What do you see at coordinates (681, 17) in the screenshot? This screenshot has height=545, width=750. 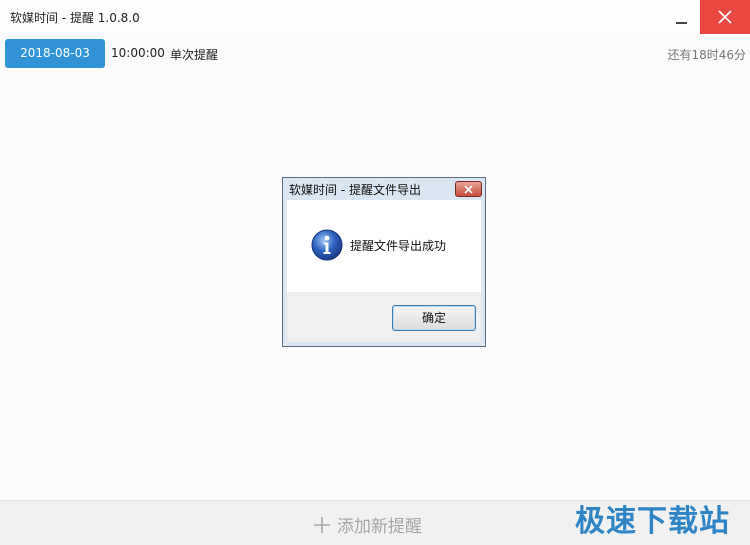 I see `minimize-button` at bounding box center [681, 17].